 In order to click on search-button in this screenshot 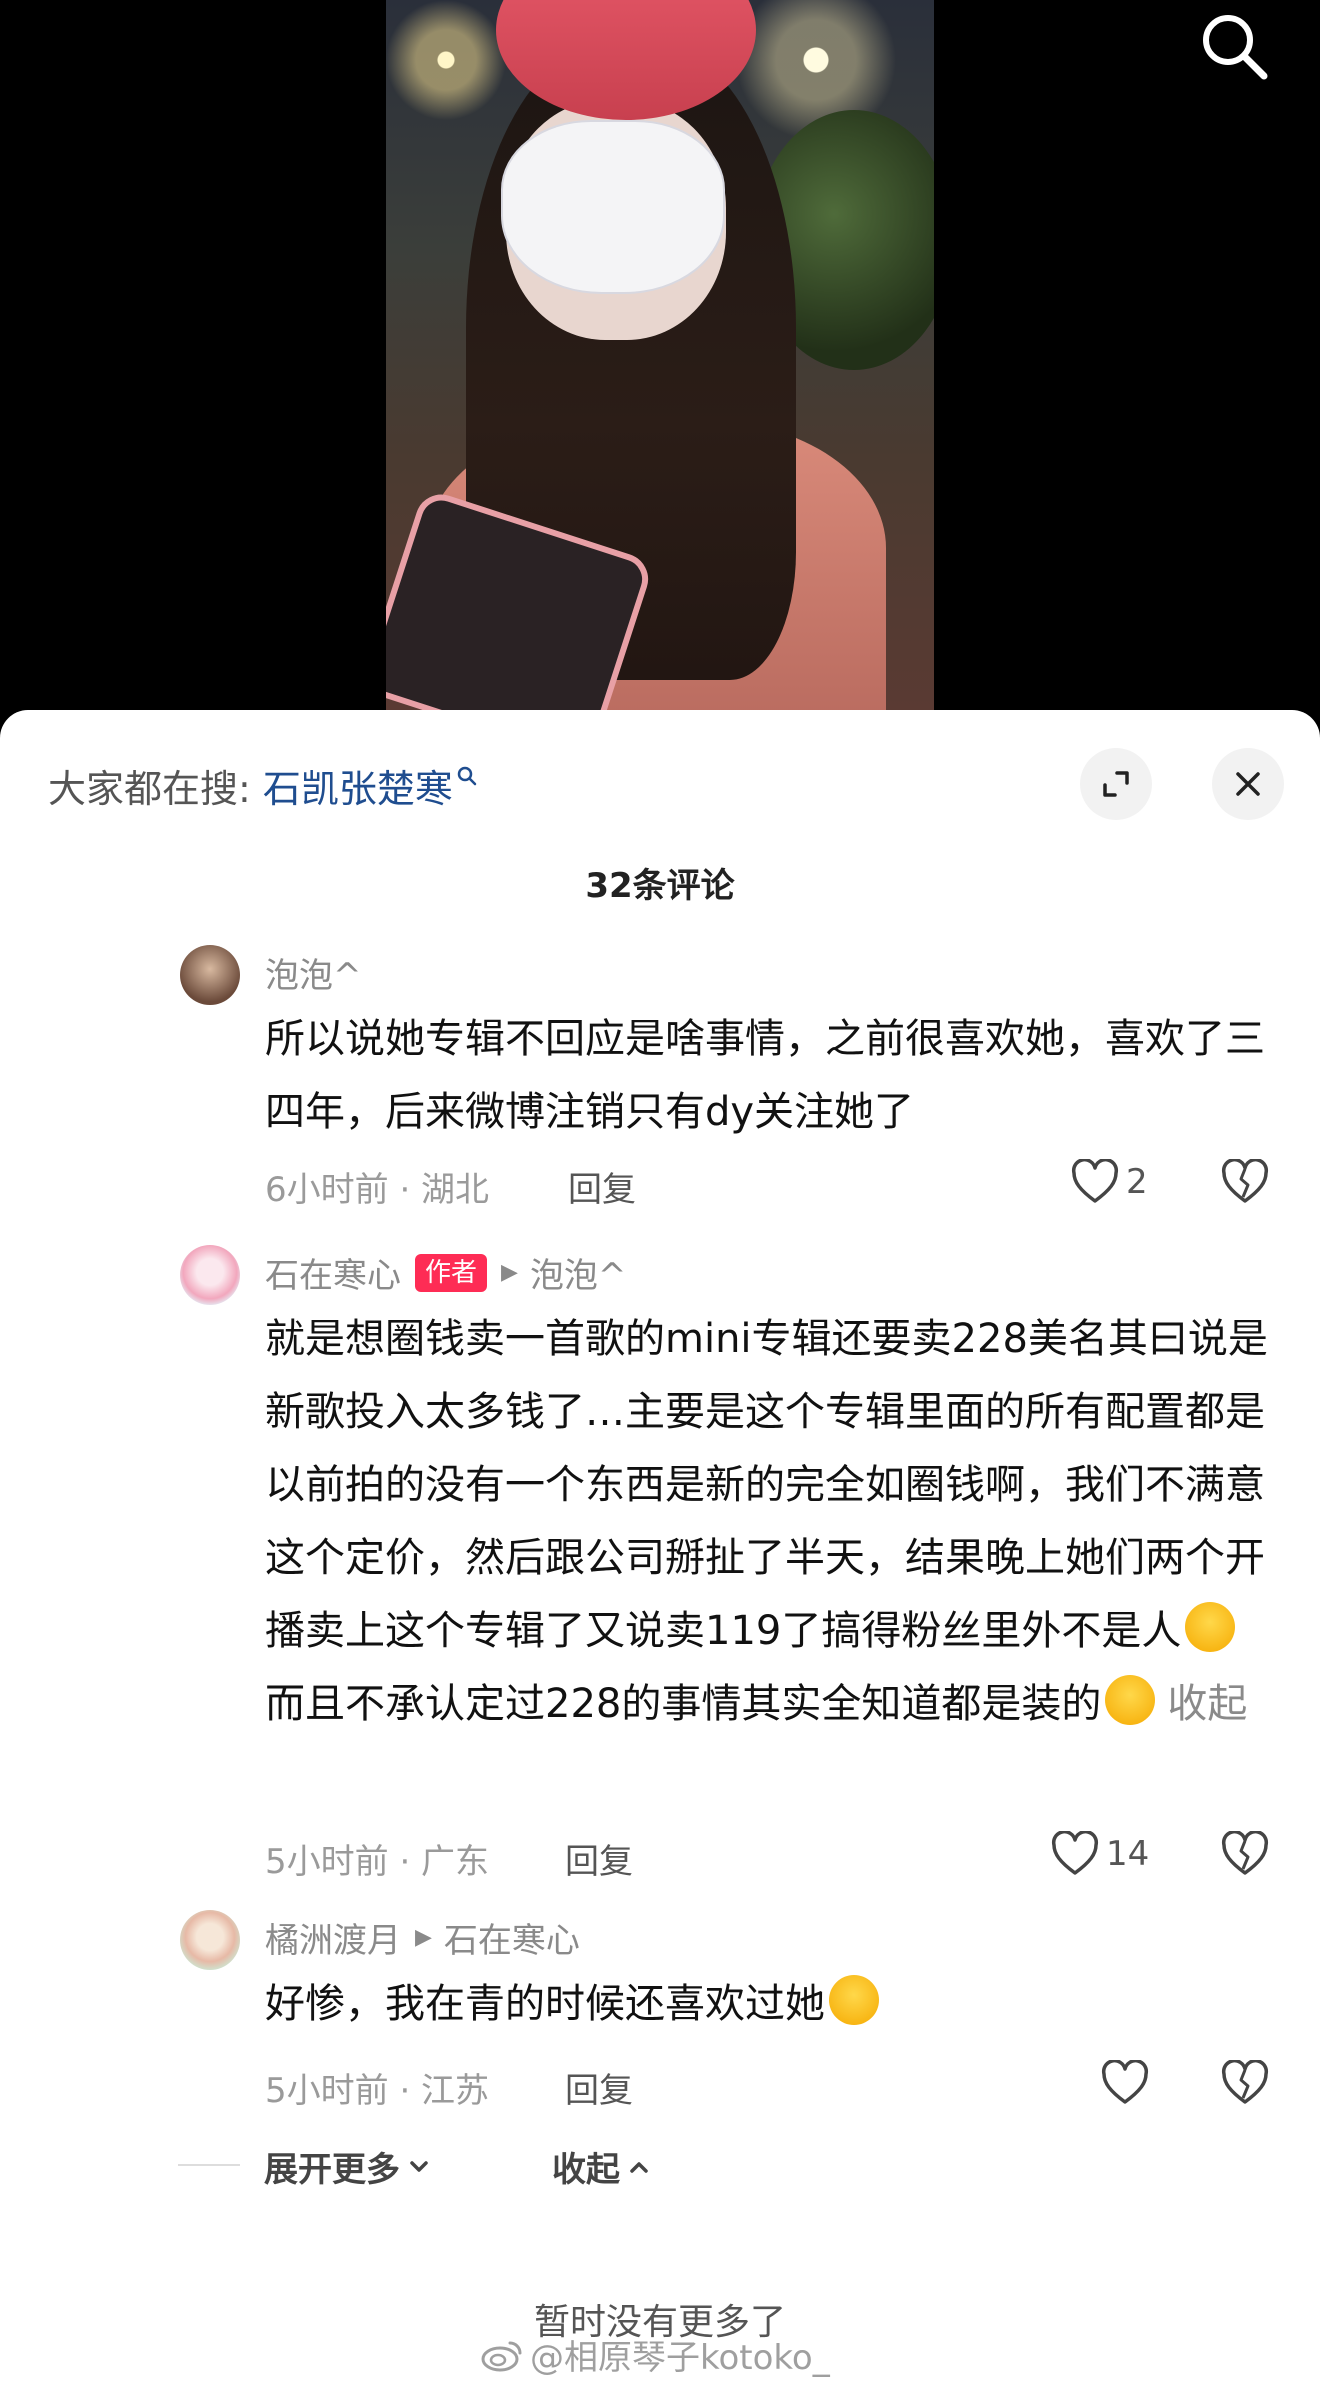, I will do `click(1234, 46)`.